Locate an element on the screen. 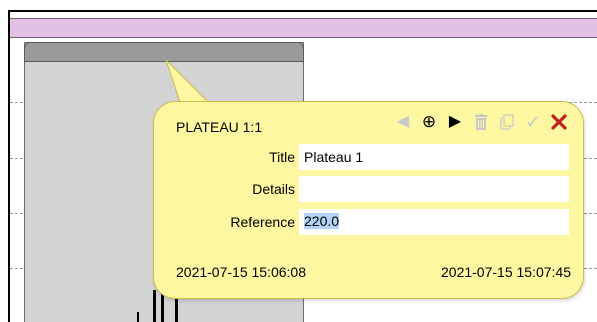  copy-icon is located at coordinates (507, 122).